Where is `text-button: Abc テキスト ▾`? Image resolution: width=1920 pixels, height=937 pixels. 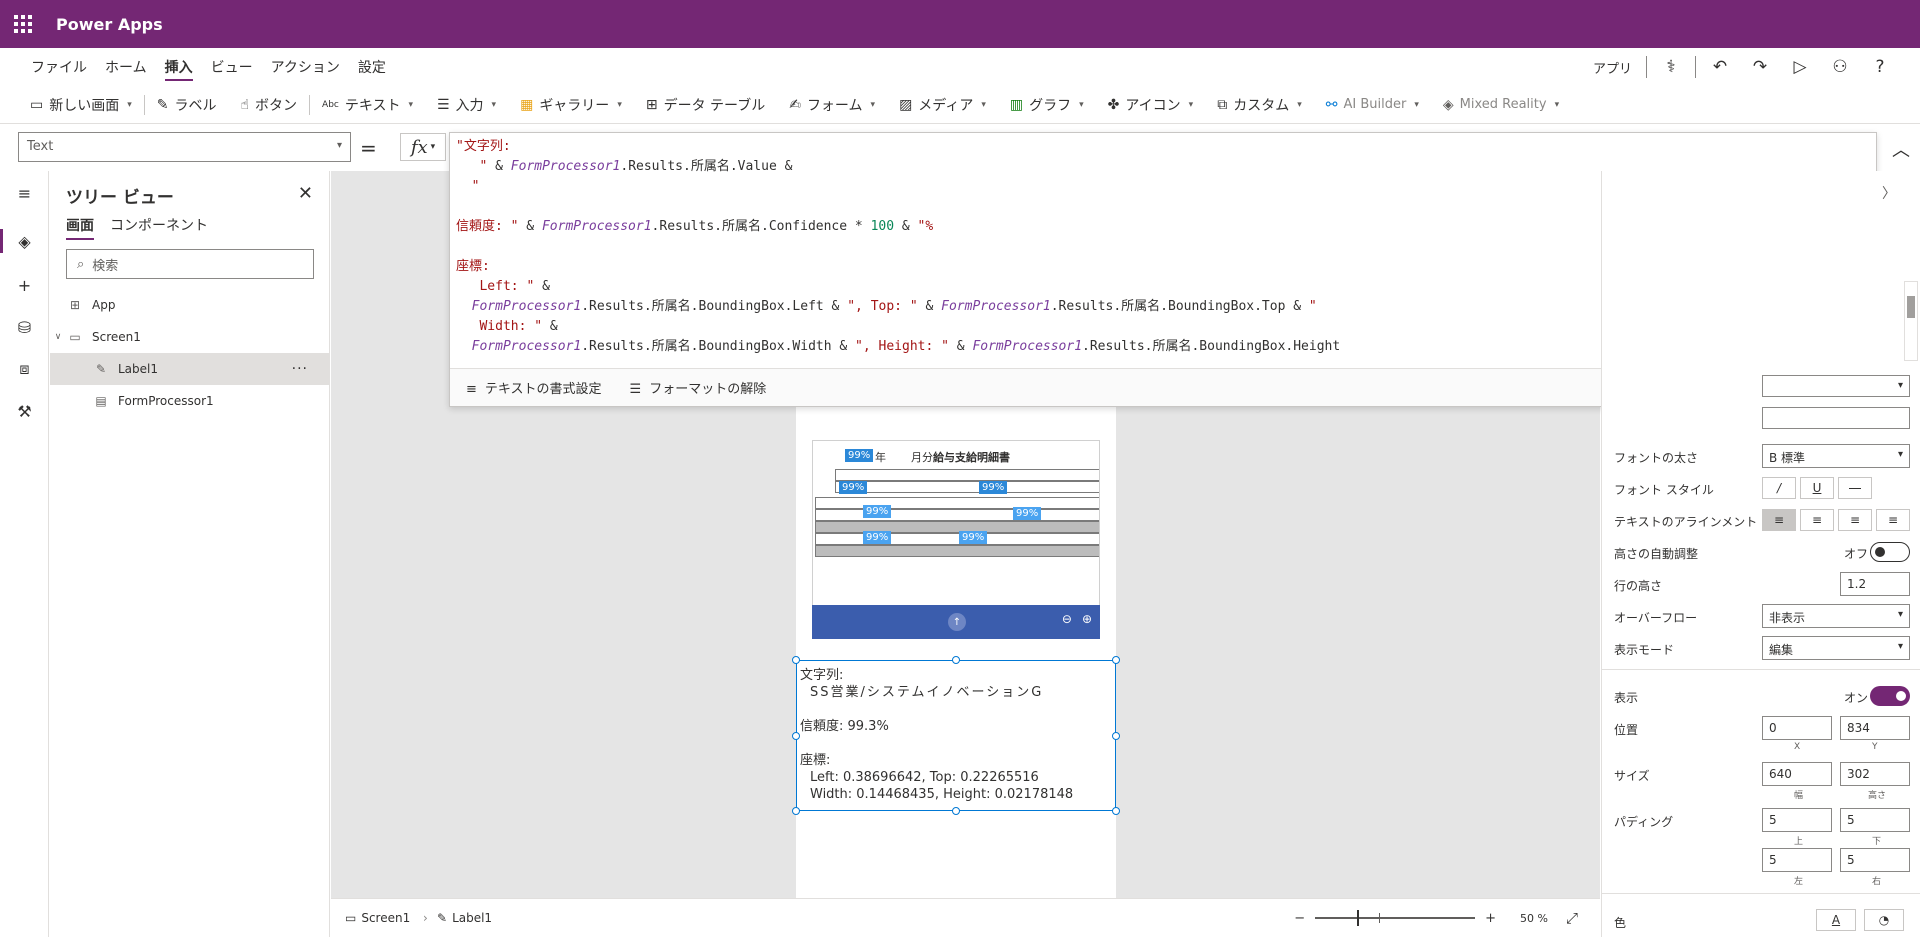 text-button: Abc テキスト ▾ is located at coordinates (367, 105).